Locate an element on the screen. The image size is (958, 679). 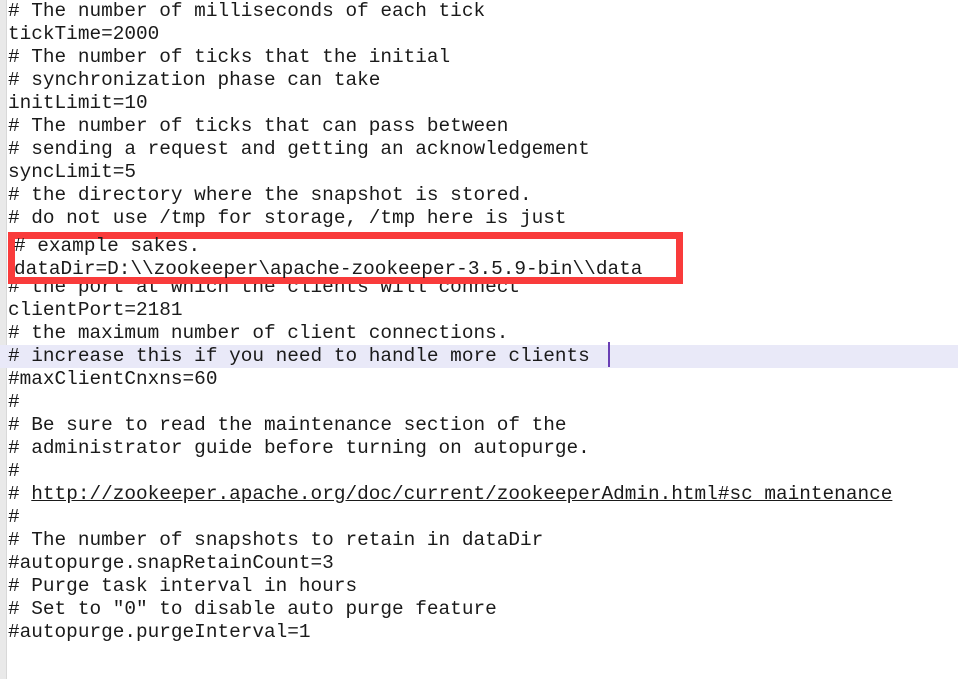
code-line: # example sakes. is located at coordinates (364, 246).